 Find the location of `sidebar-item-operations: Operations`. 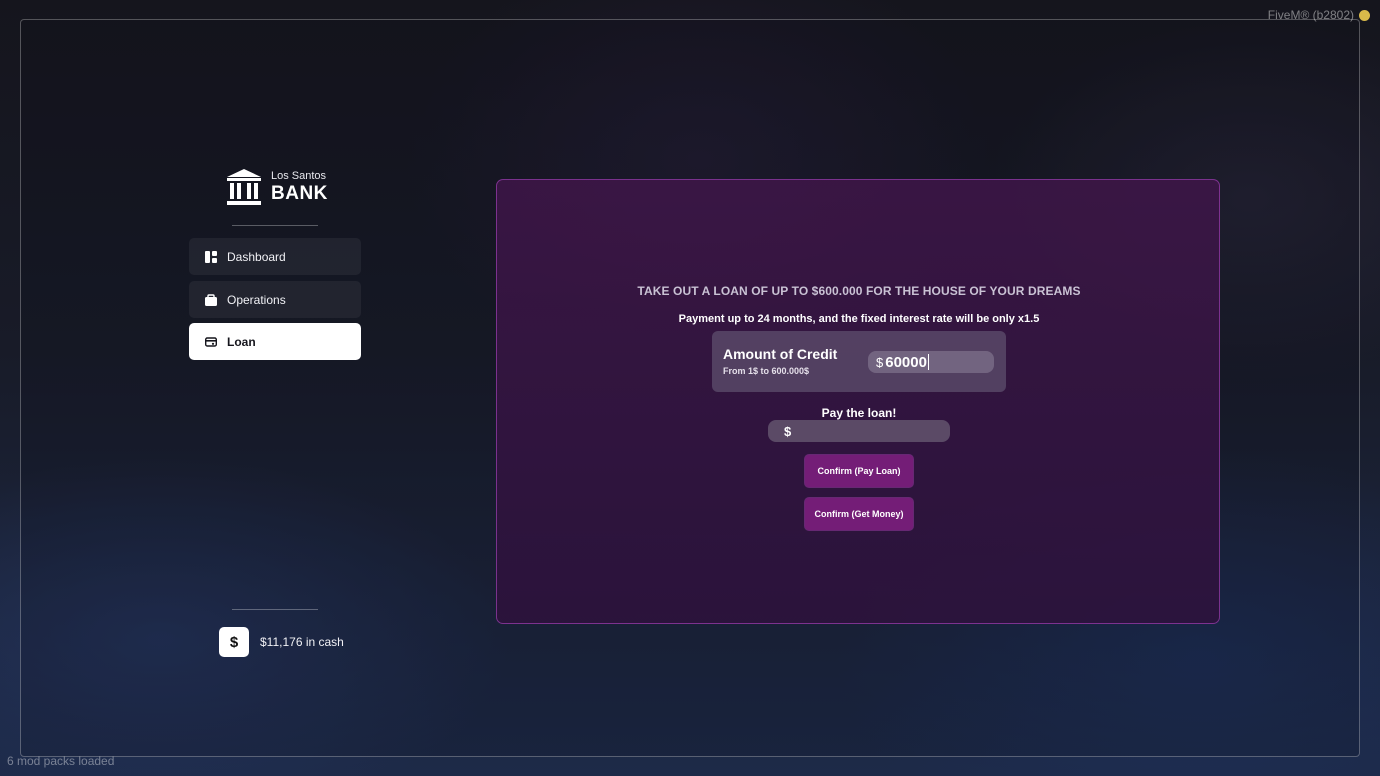

sidebar-item-operations: Operations is located at coordinates (275, 299).